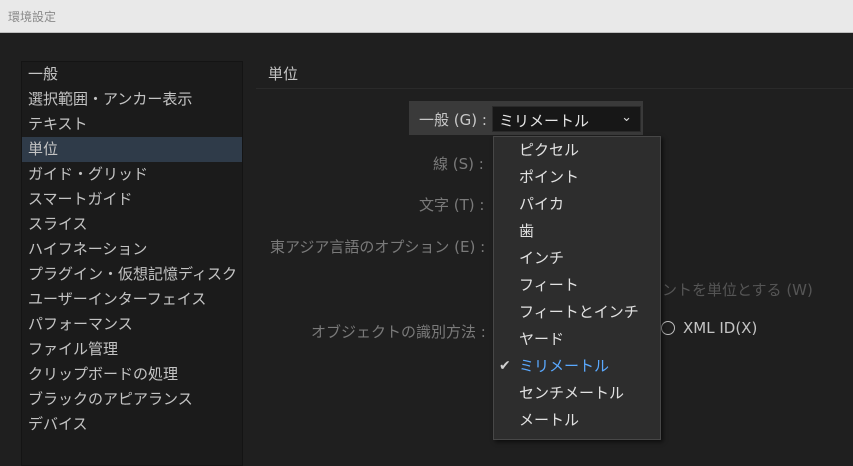 The image size is (853, 466). What do you see at coordinates (132, 149) in the screenshot?
I see `sidebar-item-units: 単位` at bounding box center [132, 149].